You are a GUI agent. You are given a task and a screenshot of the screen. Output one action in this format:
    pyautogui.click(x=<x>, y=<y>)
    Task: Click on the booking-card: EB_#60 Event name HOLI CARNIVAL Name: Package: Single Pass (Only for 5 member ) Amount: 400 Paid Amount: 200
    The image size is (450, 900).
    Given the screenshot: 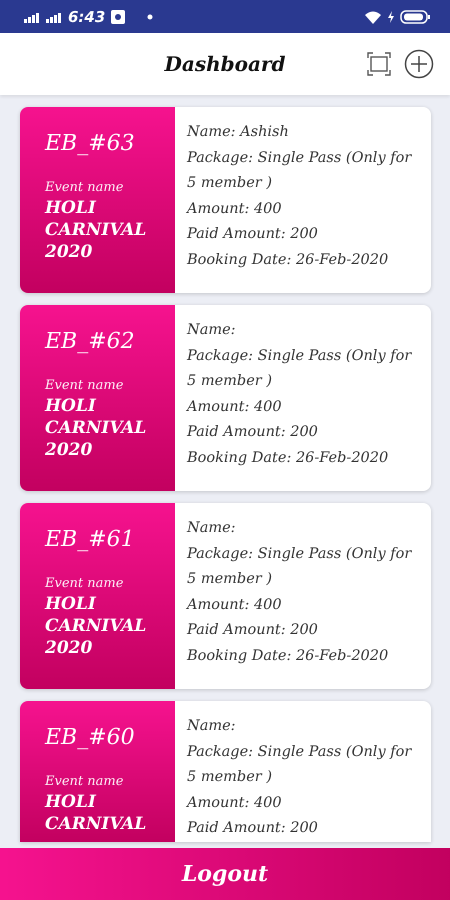 What is the action you would take?
    pyautogui.click(x=225, y=771)
    